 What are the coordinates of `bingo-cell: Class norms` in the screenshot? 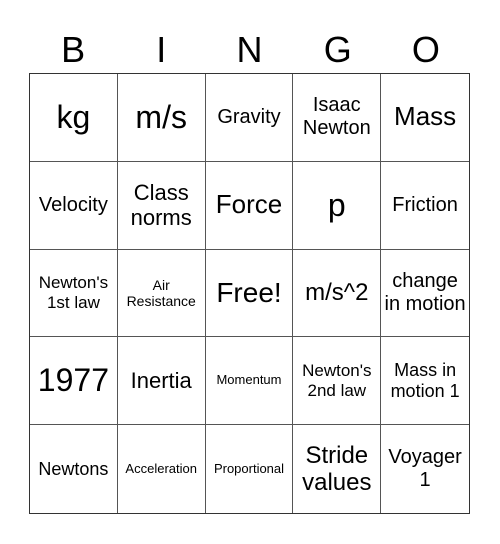 It's located at (161, 205).